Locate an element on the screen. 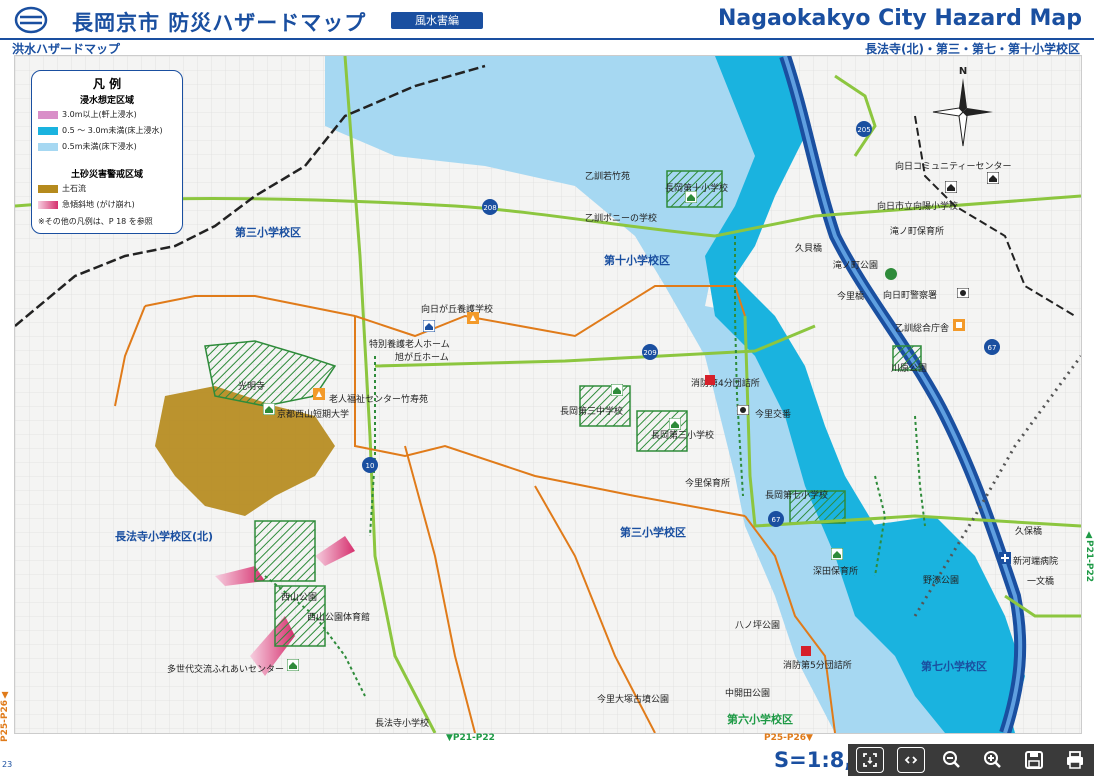 The image size is (1094, 776). shelter-hatch-nishiyama is located at coordinates (285, 551).